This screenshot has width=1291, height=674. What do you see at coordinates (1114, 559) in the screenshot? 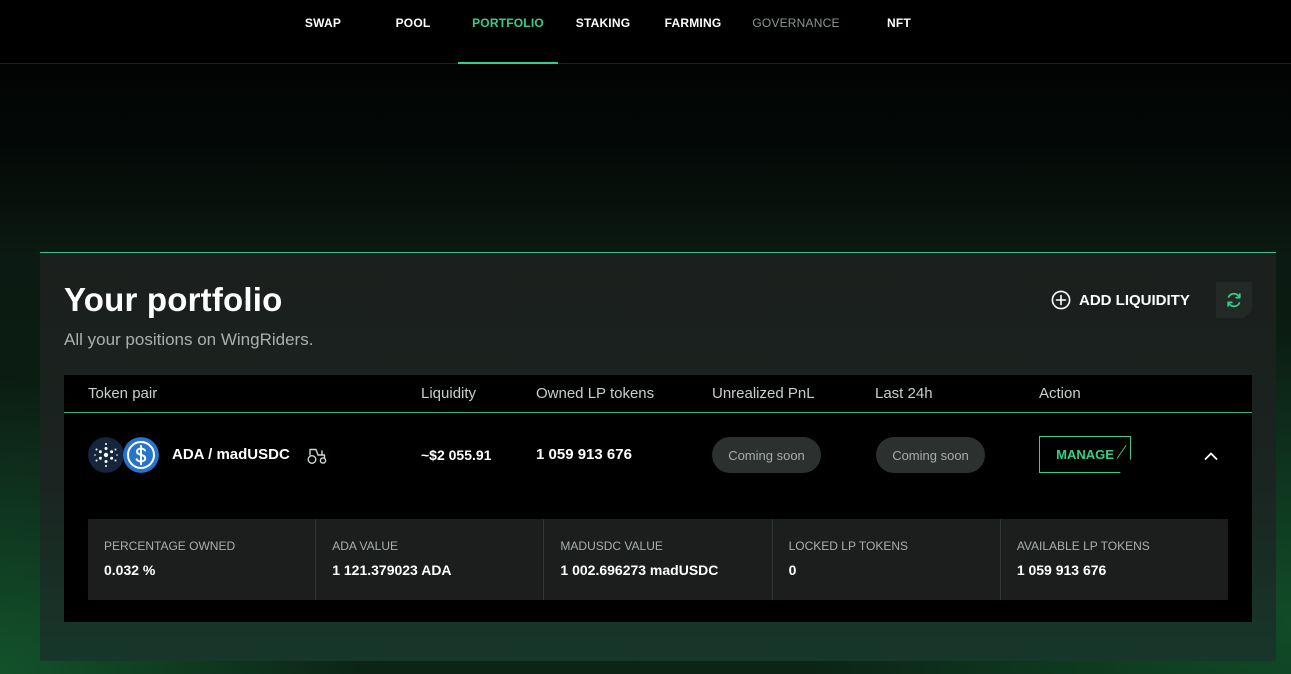
I see `detail-available-lp-tokens: AVAILABLE LP TOKENS 1 059 913 676` at bounding box center [1114, 559].